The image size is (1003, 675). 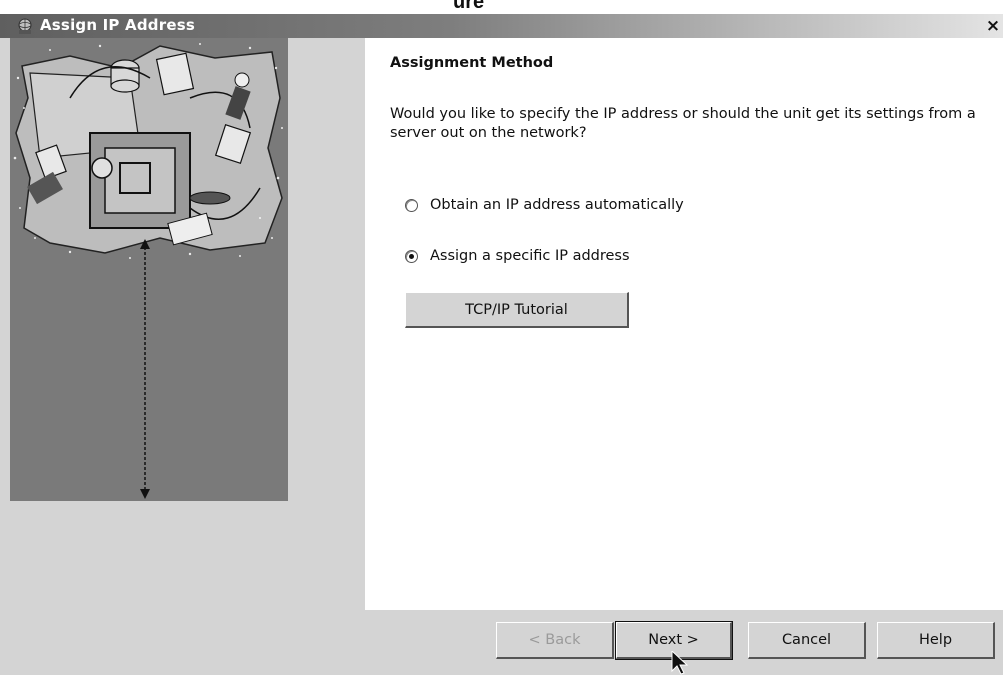 What do you see at coordinates (530, 256) in the screenshot?
I see `radio-label: Assign a specific IP address` at bounding box center [530, 256].